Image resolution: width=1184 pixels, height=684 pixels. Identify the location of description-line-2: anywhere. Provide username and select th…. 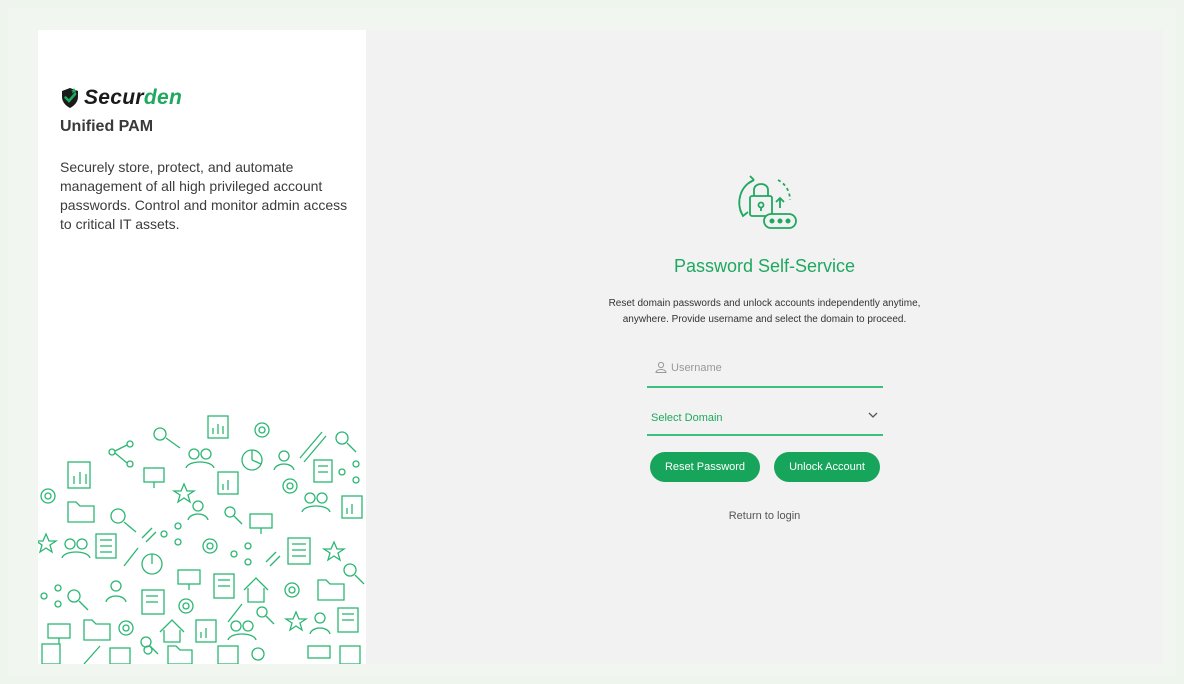
(764, 319).